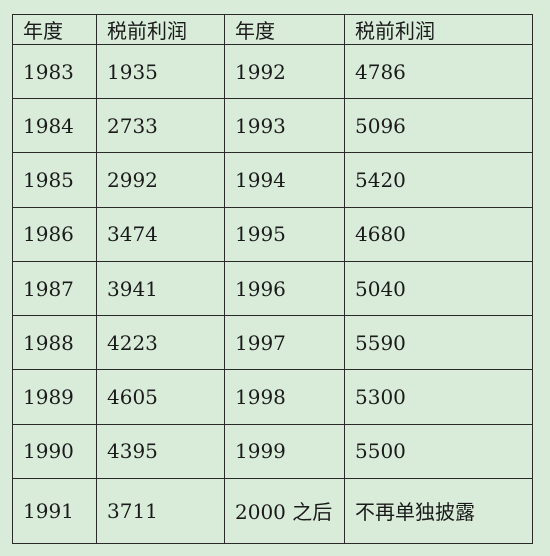 The image size is (550, 556). Describe the element at coordinates (160, 180) in the screenshot. I see `cell-profit: 2992` at that location.